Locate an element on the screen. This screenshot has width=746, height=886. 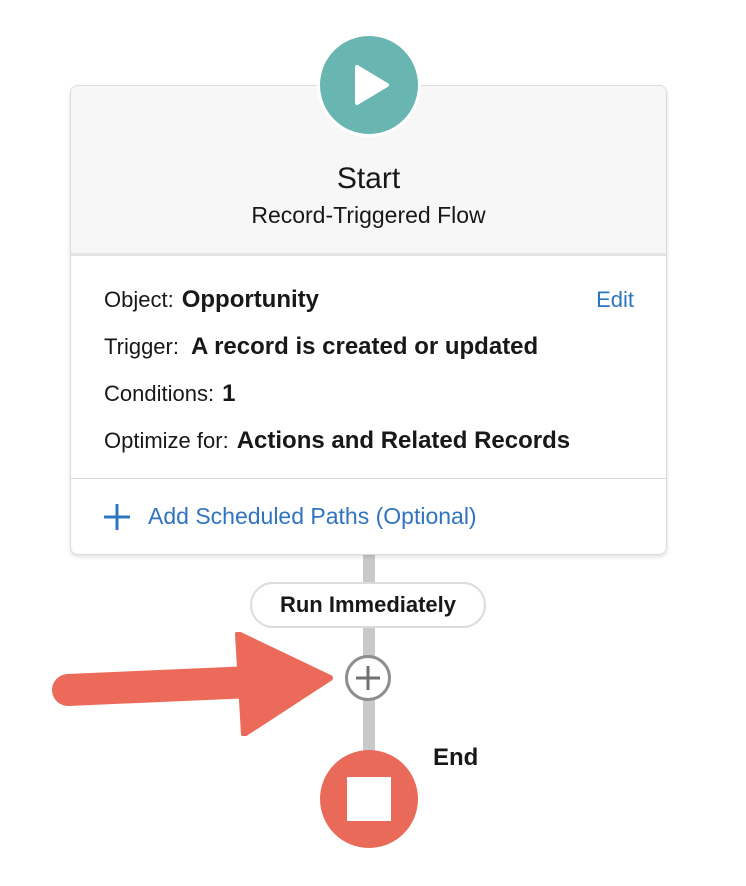
detail-label: Conditions: is located at coordinates (159, 393).